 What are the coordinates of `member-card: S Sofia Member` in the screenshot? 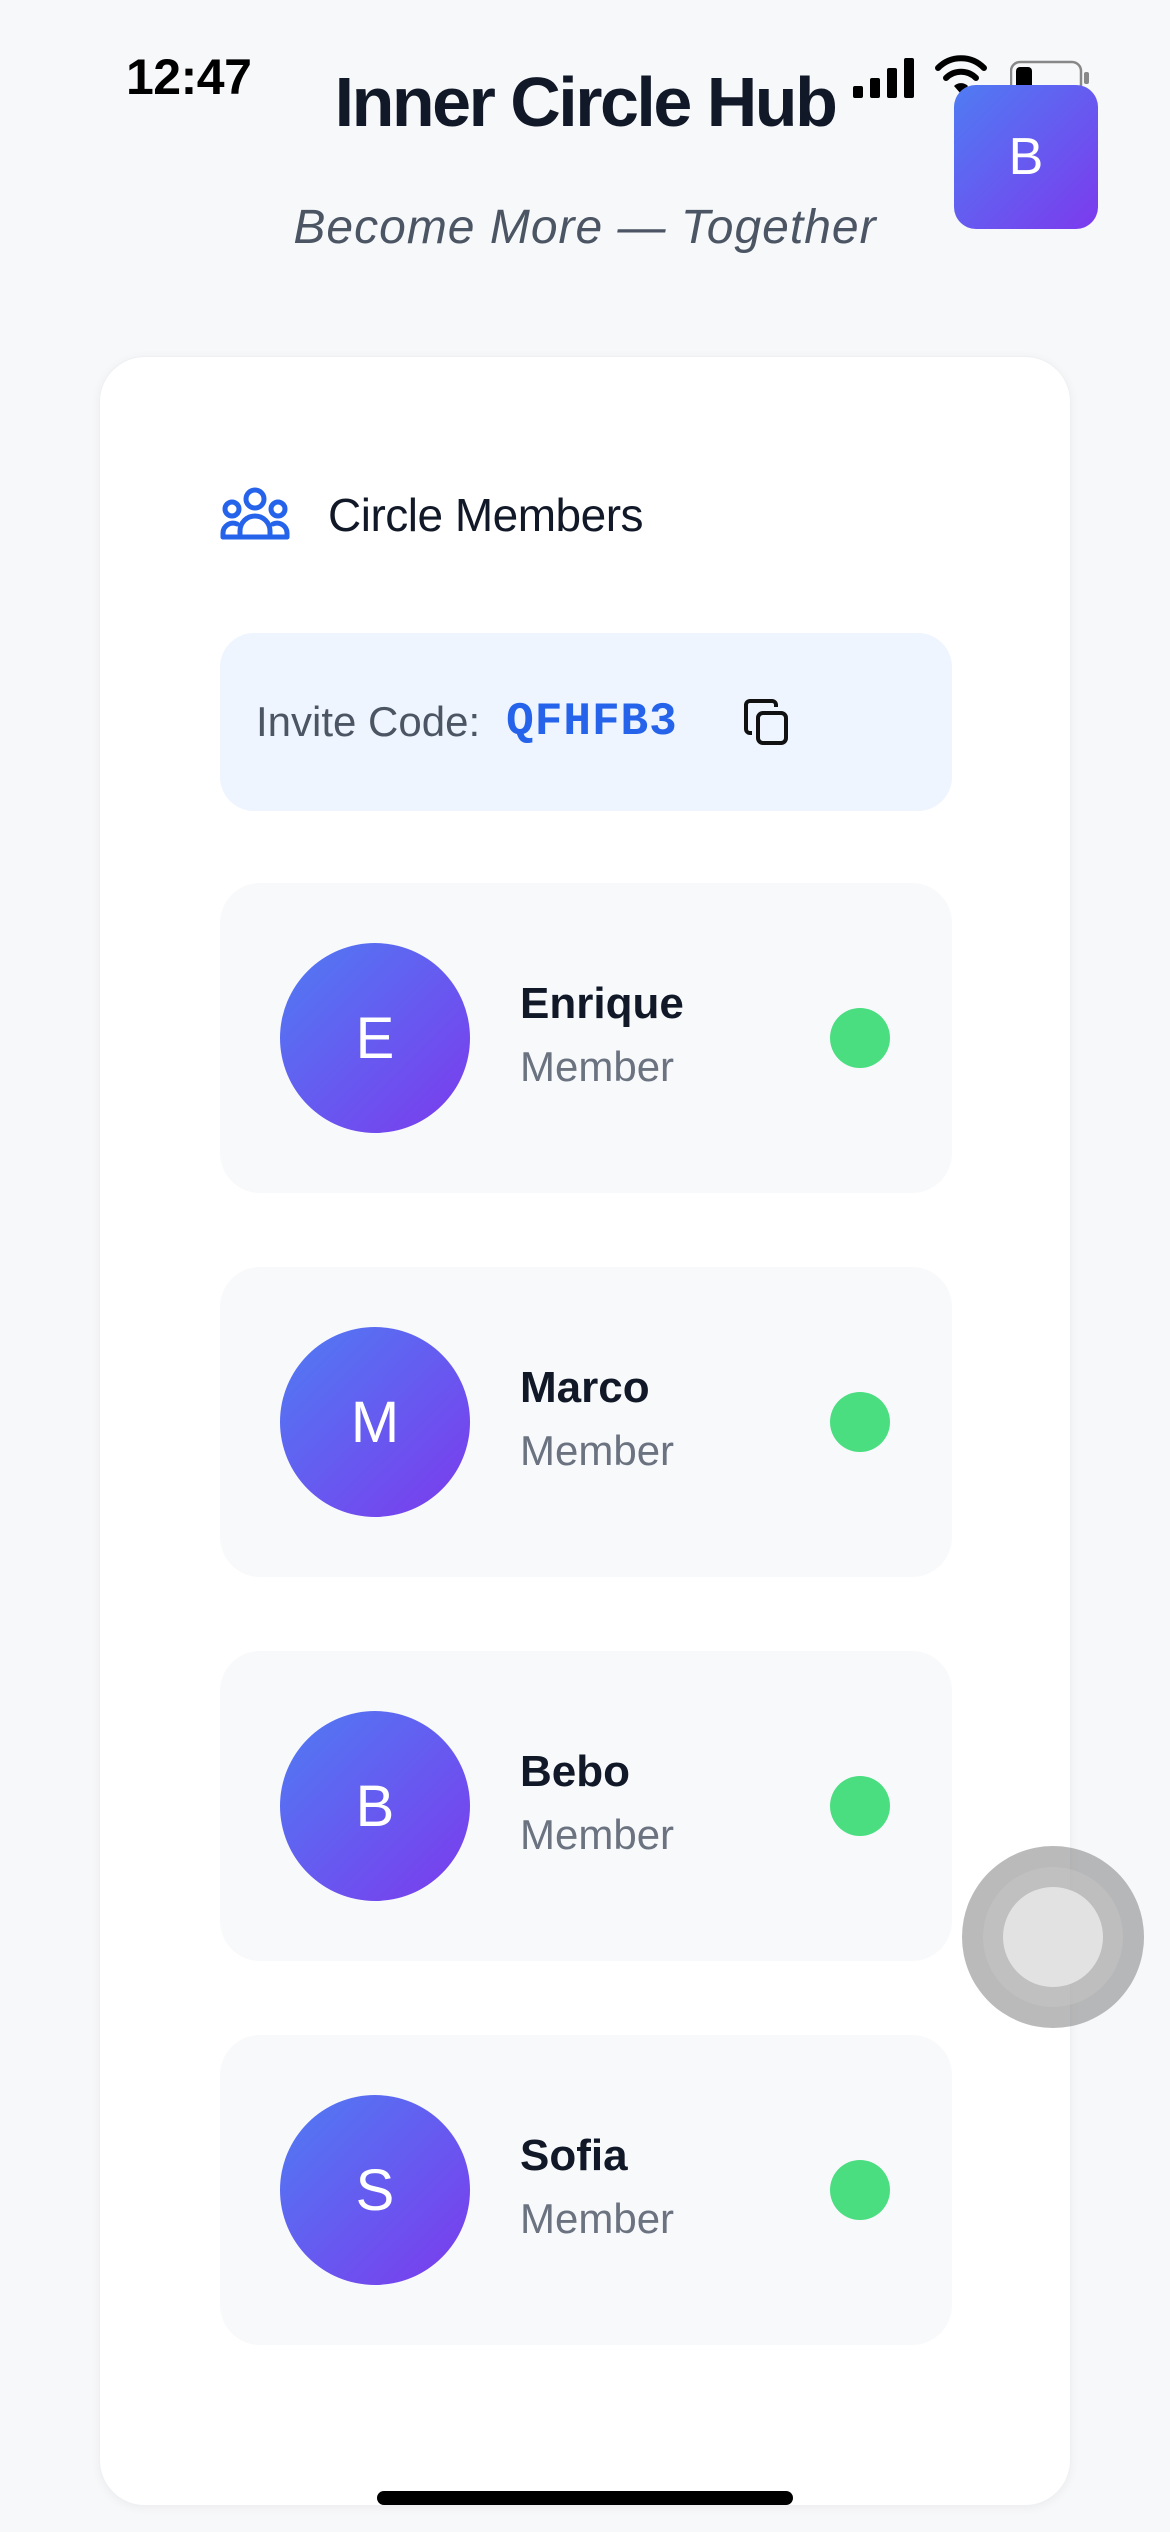 It's located at (586, 2190).